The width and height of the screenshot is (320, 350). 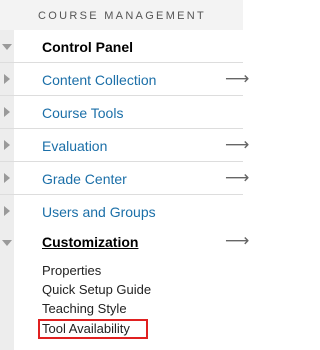 I want to click on menu-item-course-tools: Course Tools, so click(x=121, y=112).